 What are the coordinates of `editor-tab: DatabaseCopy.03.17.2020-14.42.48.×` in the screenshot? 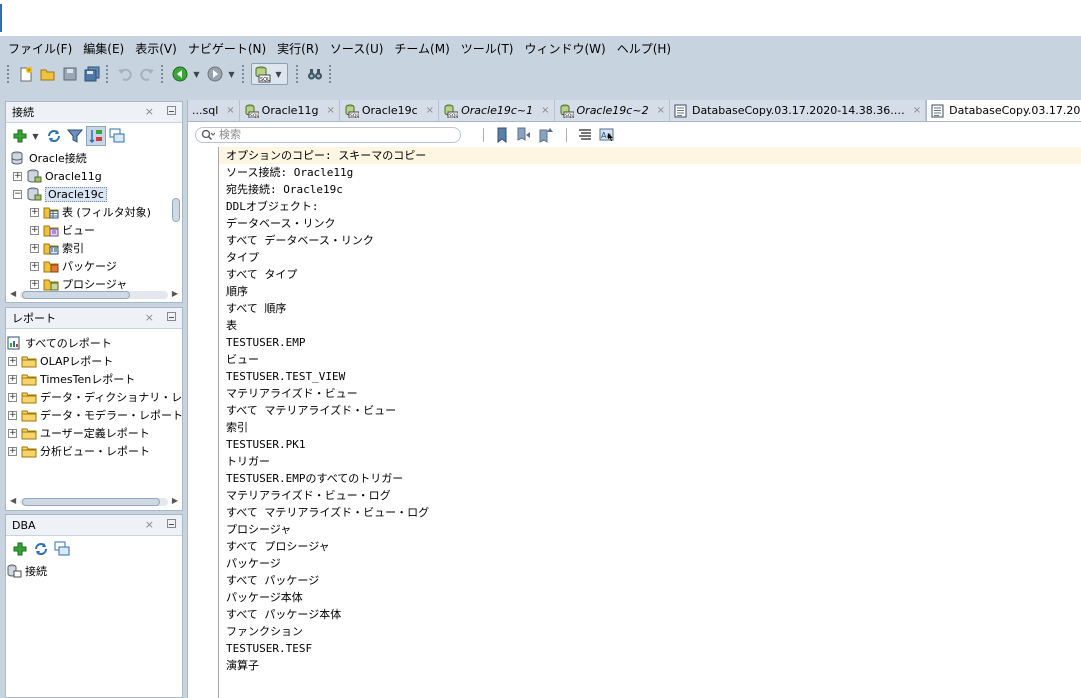 It's located at (1003, 110).